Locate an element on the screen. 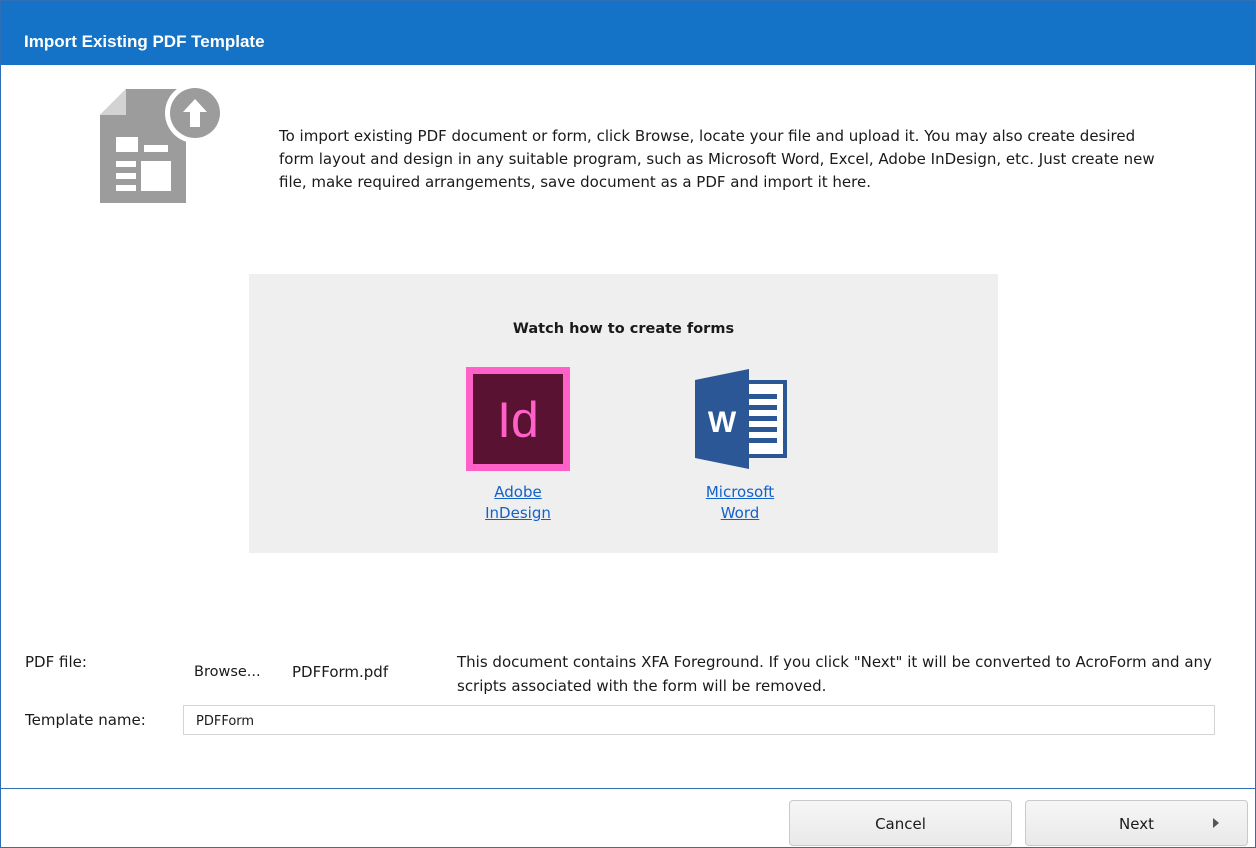  next-button: Next is located at coordinates (1136, 823).